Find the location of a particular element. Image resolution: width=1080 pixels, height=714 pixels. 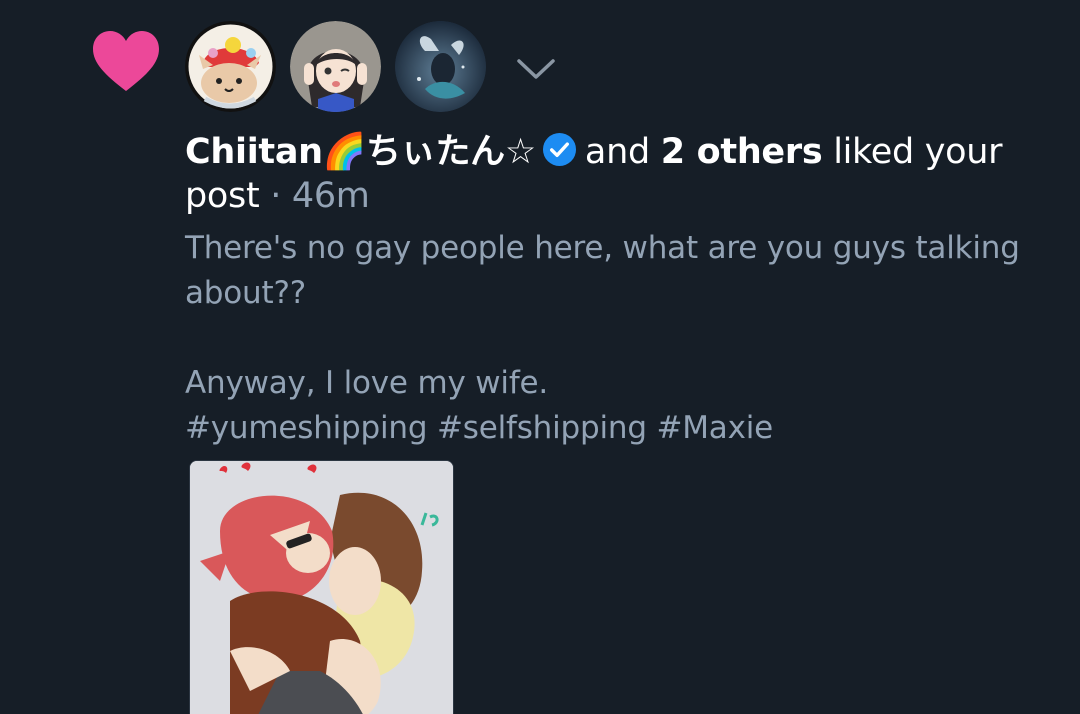

liker-avatars is located at coordinates (335, 66).